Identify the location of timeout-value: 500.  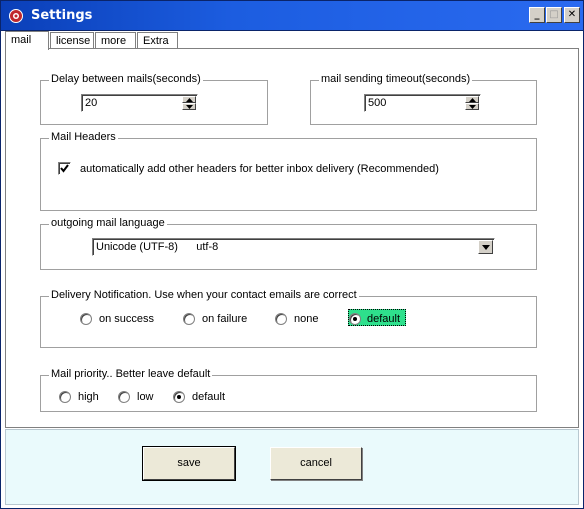
(377, 103).